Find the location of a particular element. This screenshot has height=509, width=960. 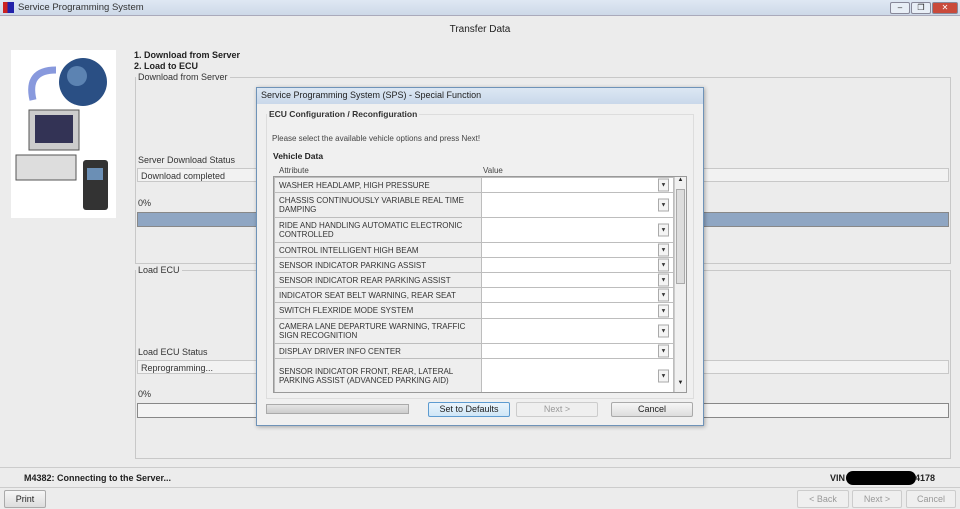

attribute-cell: INDICATOR SEAT BELT WARNING, REAR SEAT is located at coordinates (378, 295).